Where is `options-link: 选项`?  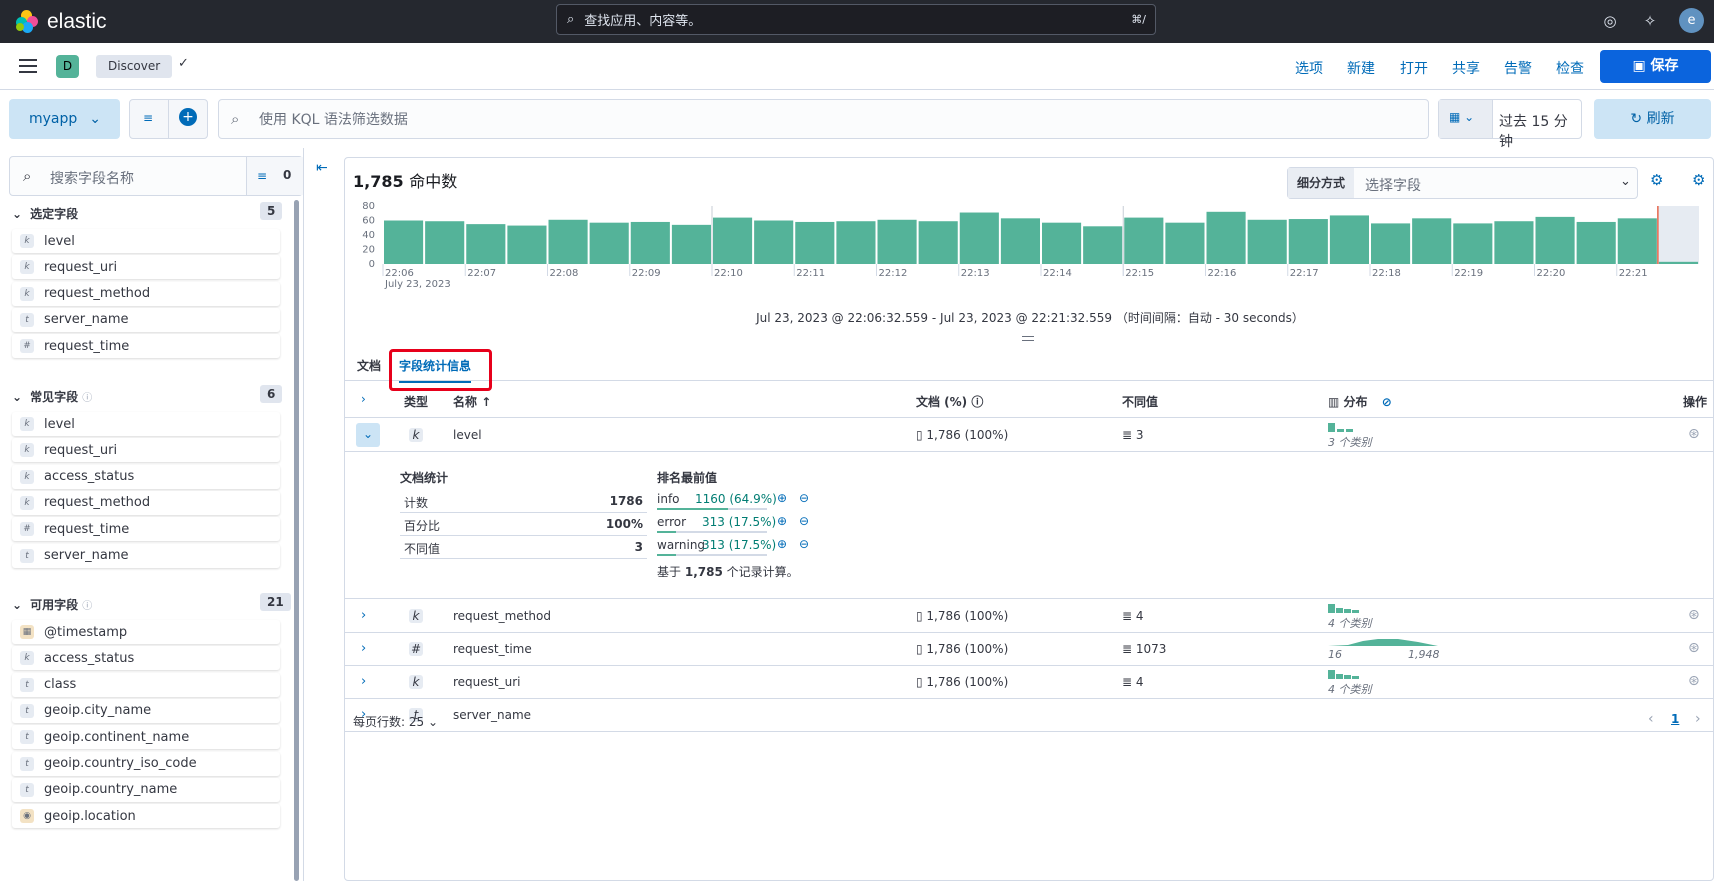 options-link: 选项 is located at coordinates (1309, 68).